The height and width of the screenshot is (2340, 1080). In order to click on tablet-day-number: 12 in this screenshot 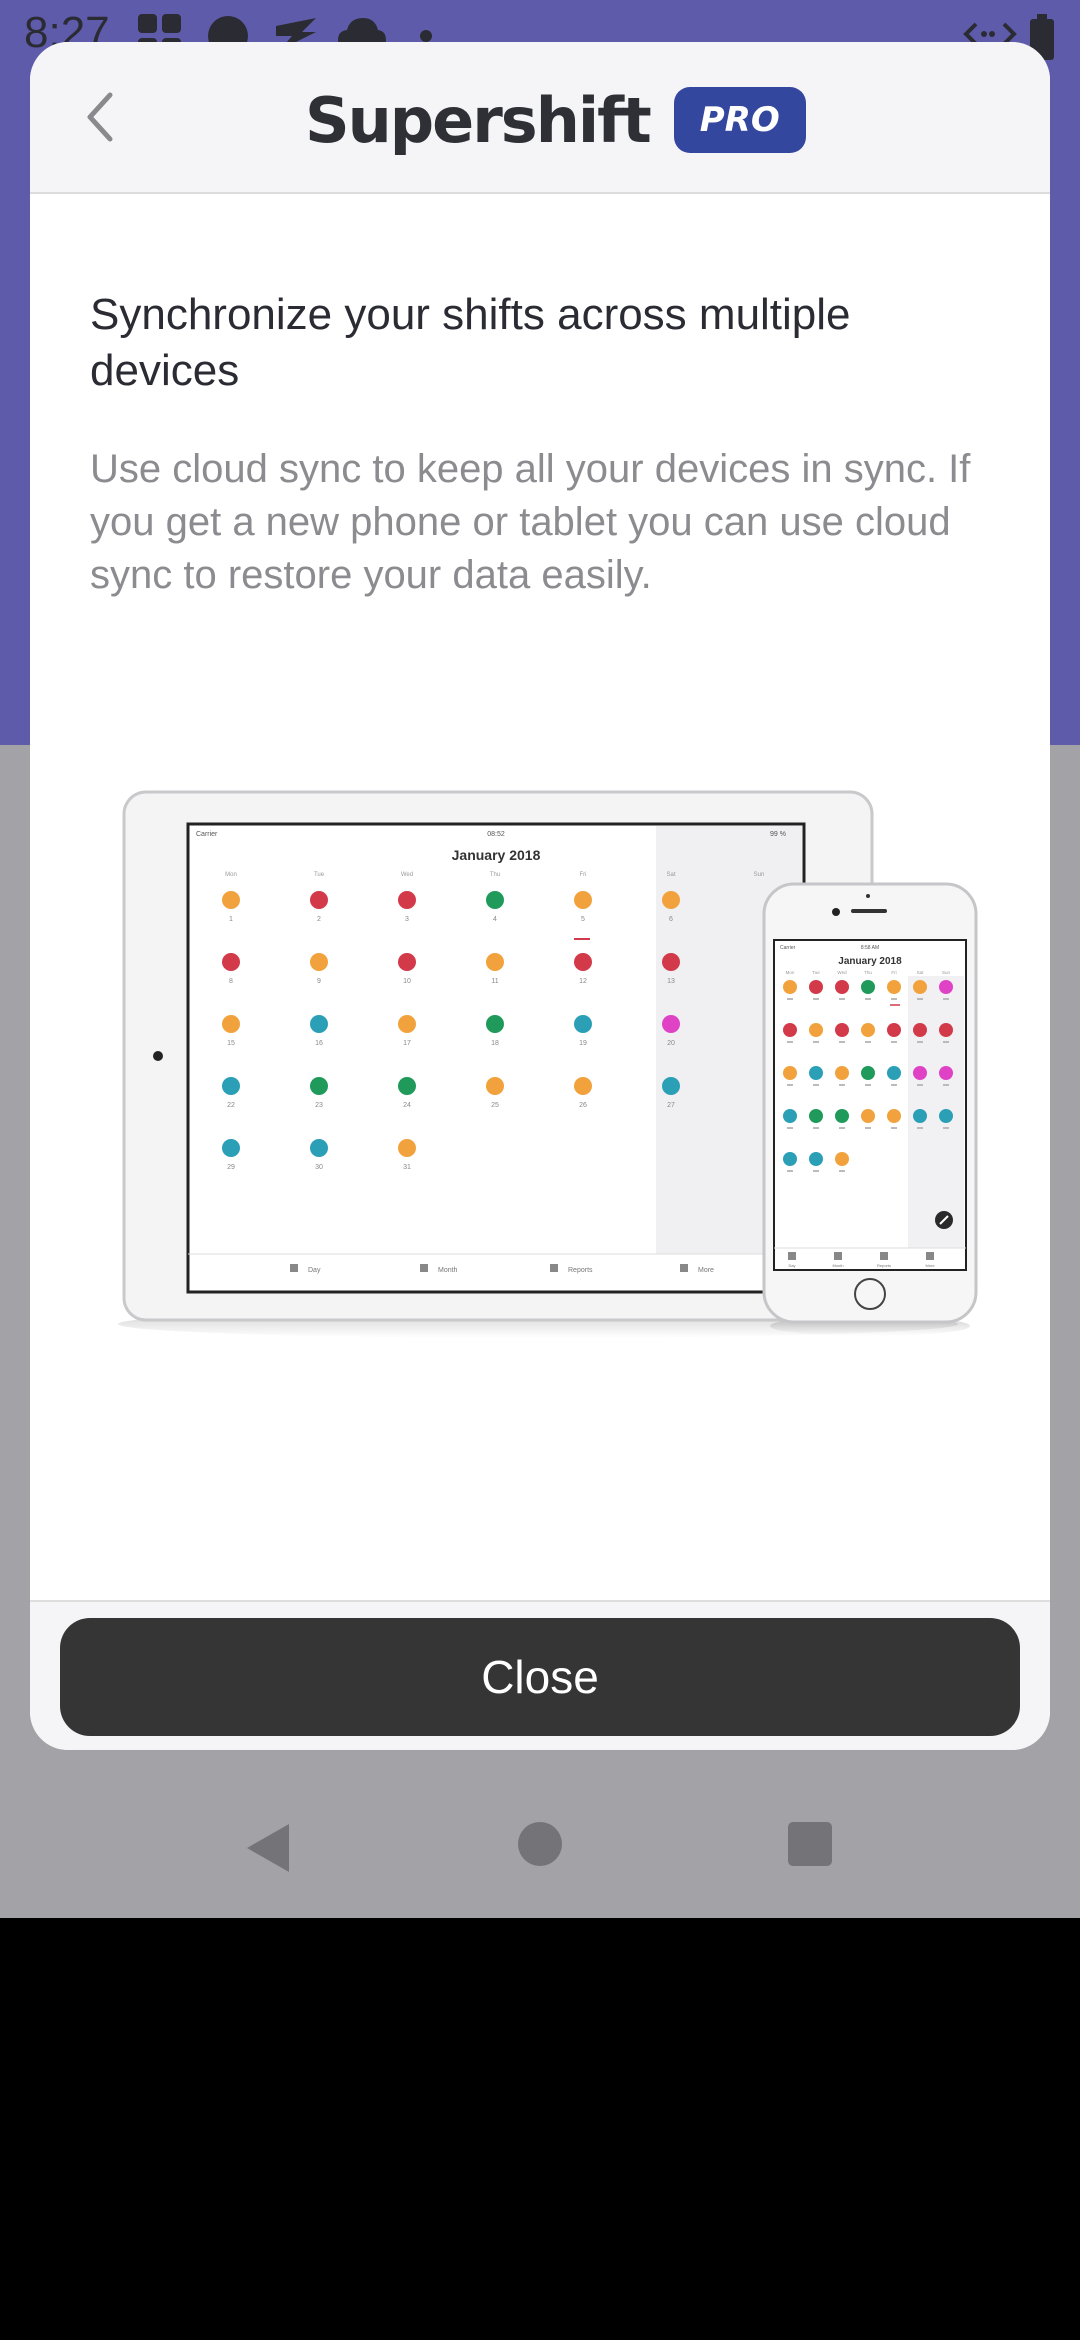, I will do `click(583, 981)`.